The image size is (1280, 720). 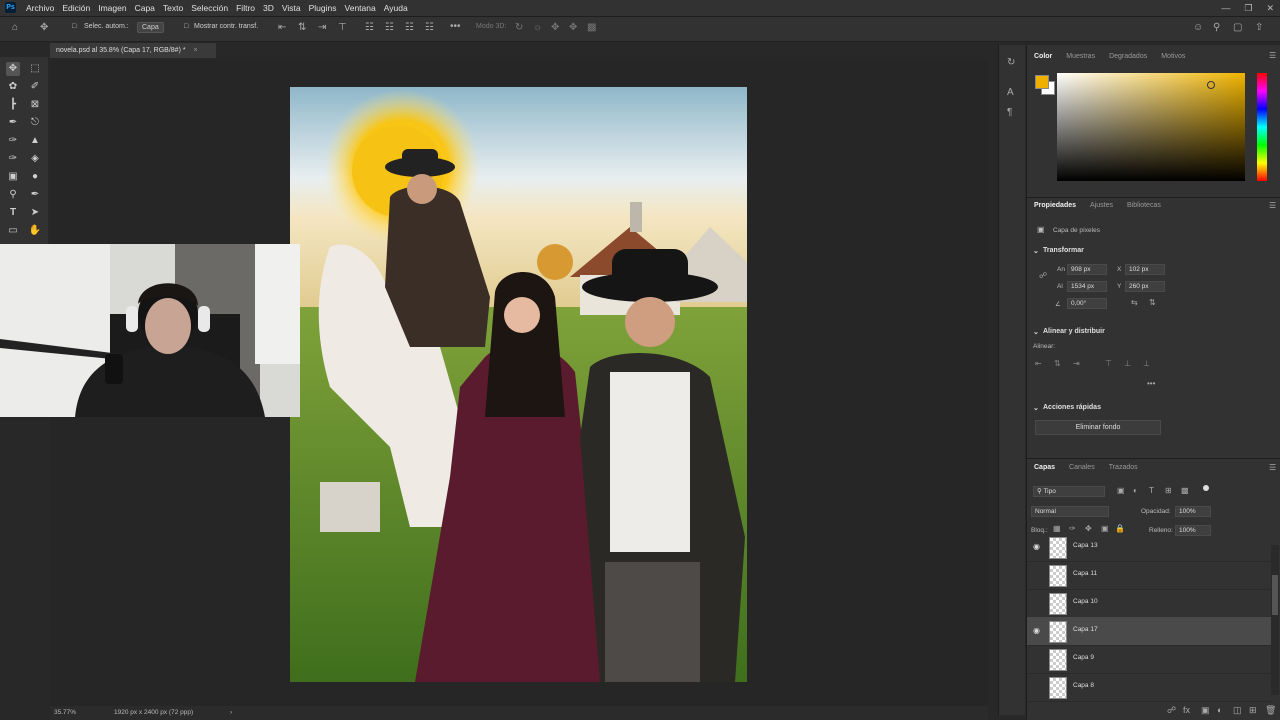 What do you see at coordinates (35, 69) in the screenshot?
I see `marquee-tool-icon: ⬚` at bounding box center [35, 69].